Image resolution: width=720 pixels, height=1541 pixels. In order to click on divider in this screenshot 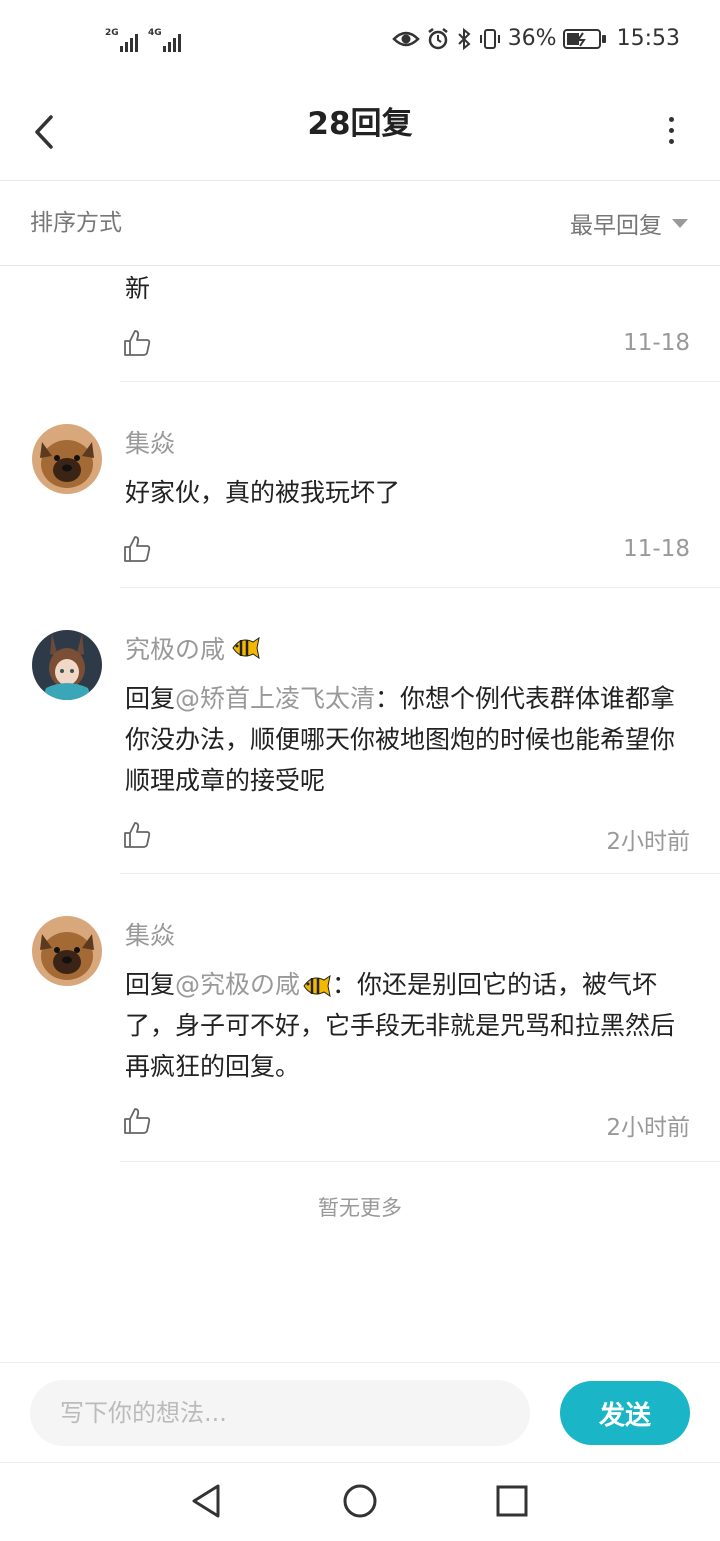, I will do `click(420, 1161)`.